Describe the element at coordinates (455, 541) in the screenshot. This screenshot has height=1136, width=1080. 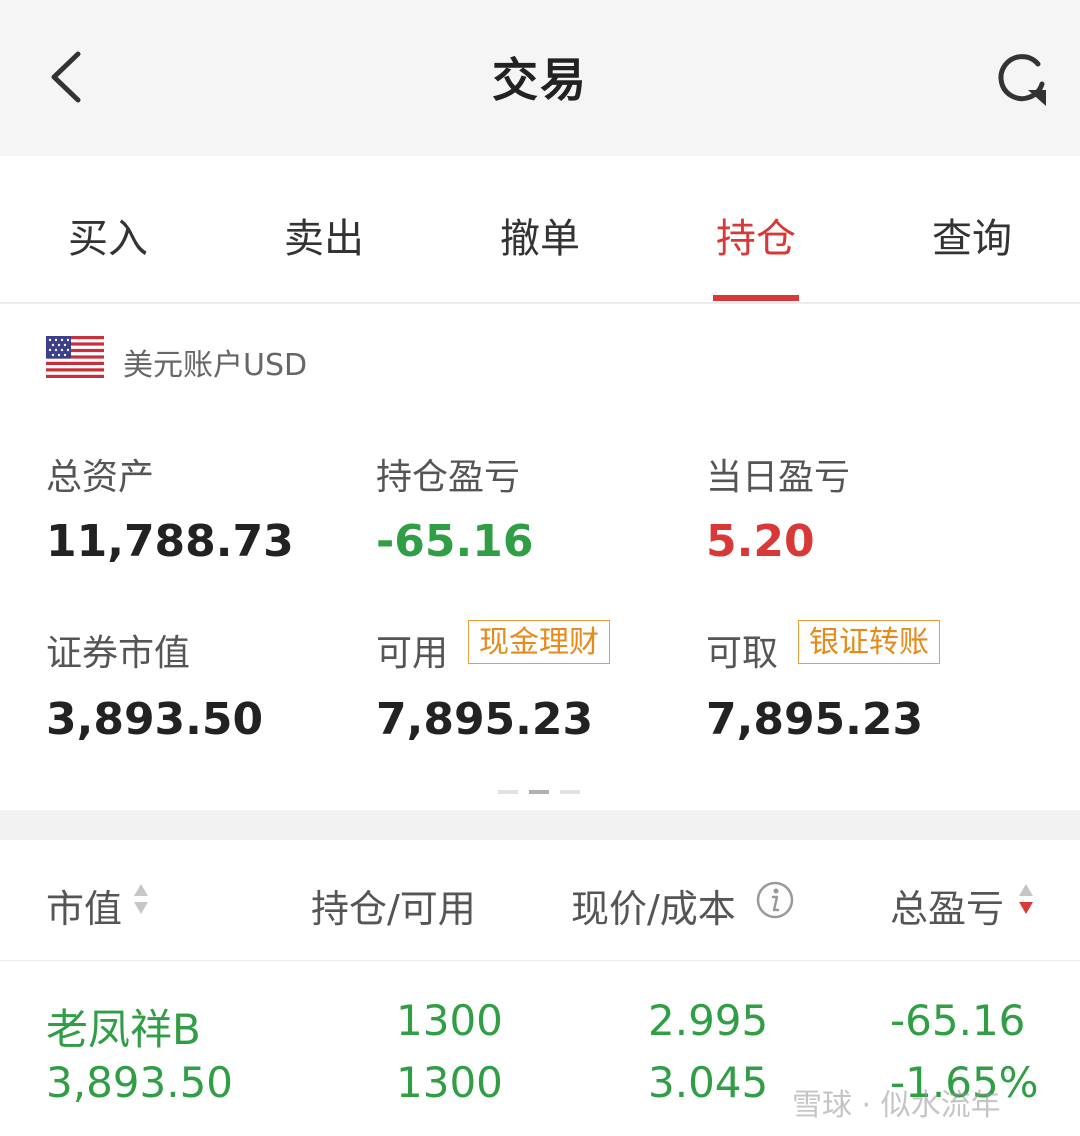
I see `position-pl-value: -65.16` at that location.